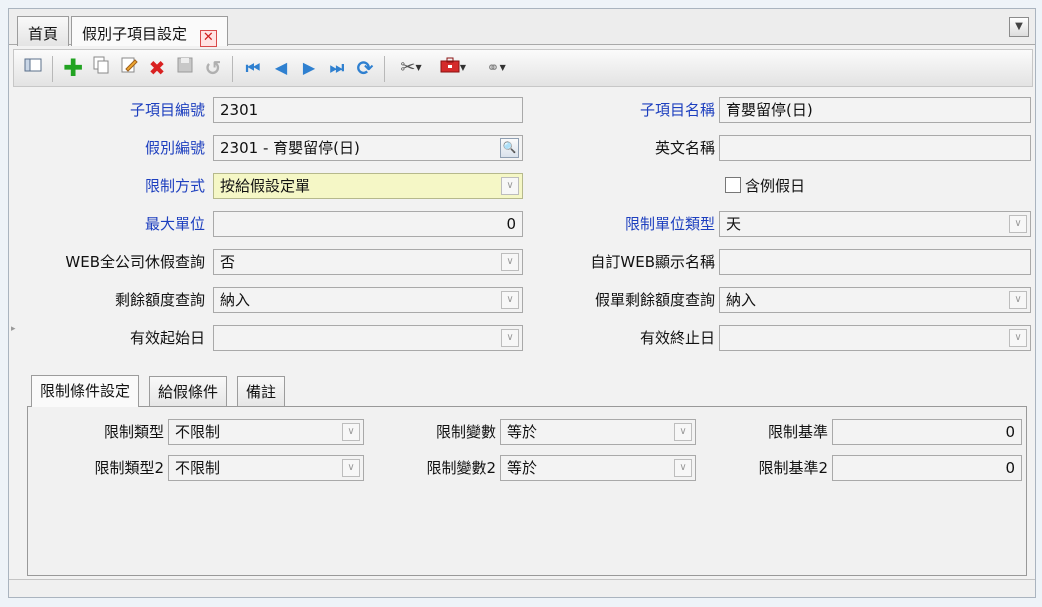 The image size is (1042, 607). Describe the element at coordinates (129, 468) in the screenshot. I see `restrict-type-2-label: 限制類型2` at that location.